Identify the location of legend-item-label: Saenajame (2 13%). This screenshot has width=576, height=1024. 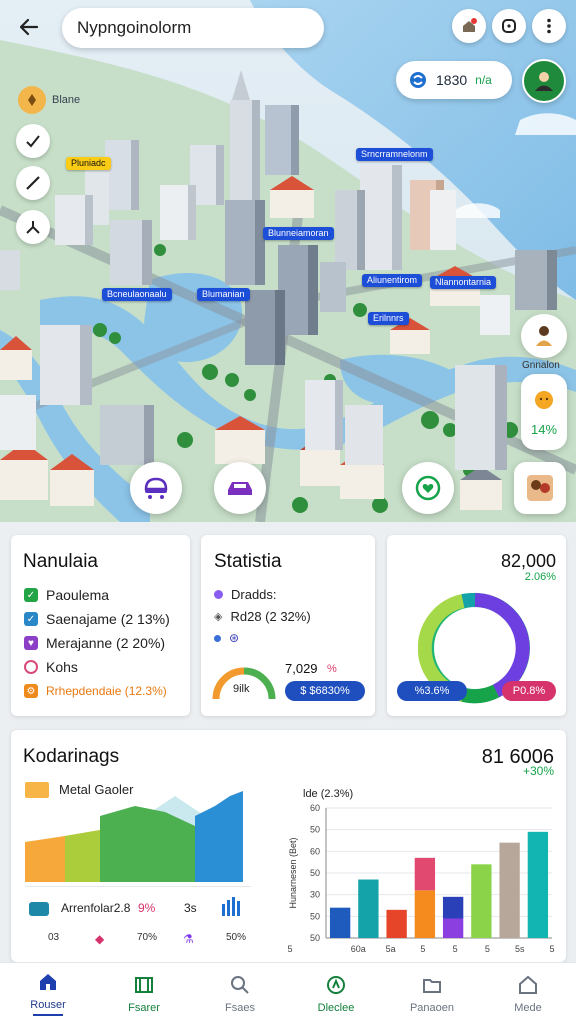
(108, 619).